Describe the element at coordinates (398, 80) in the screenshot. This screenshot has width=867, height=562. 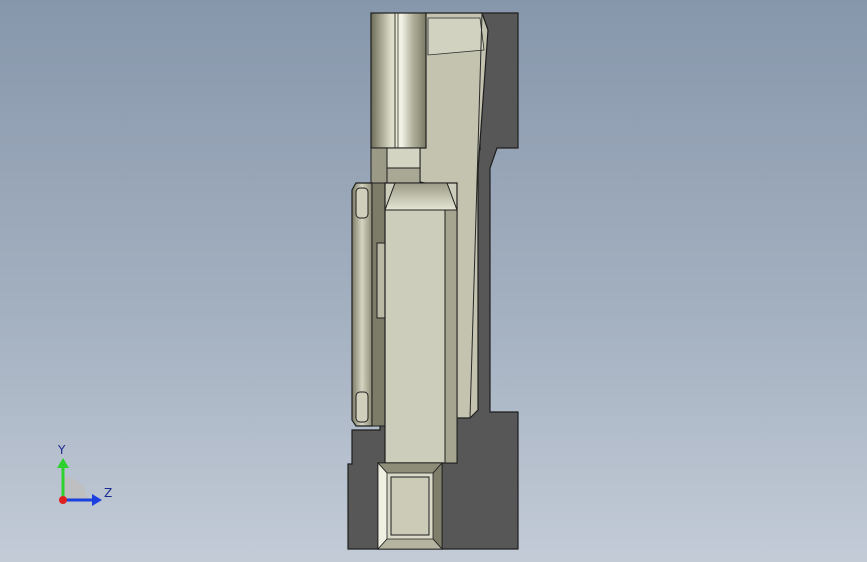
I see `top-cylinder` at that location.